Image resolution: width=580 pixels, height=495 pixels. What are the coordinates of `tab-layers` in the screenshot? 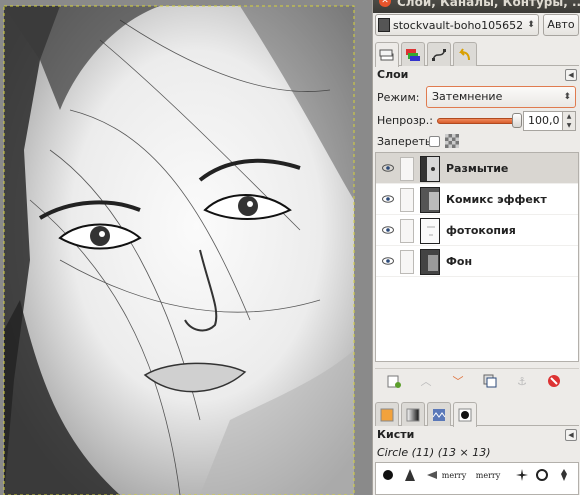 It's located at (387, 54).